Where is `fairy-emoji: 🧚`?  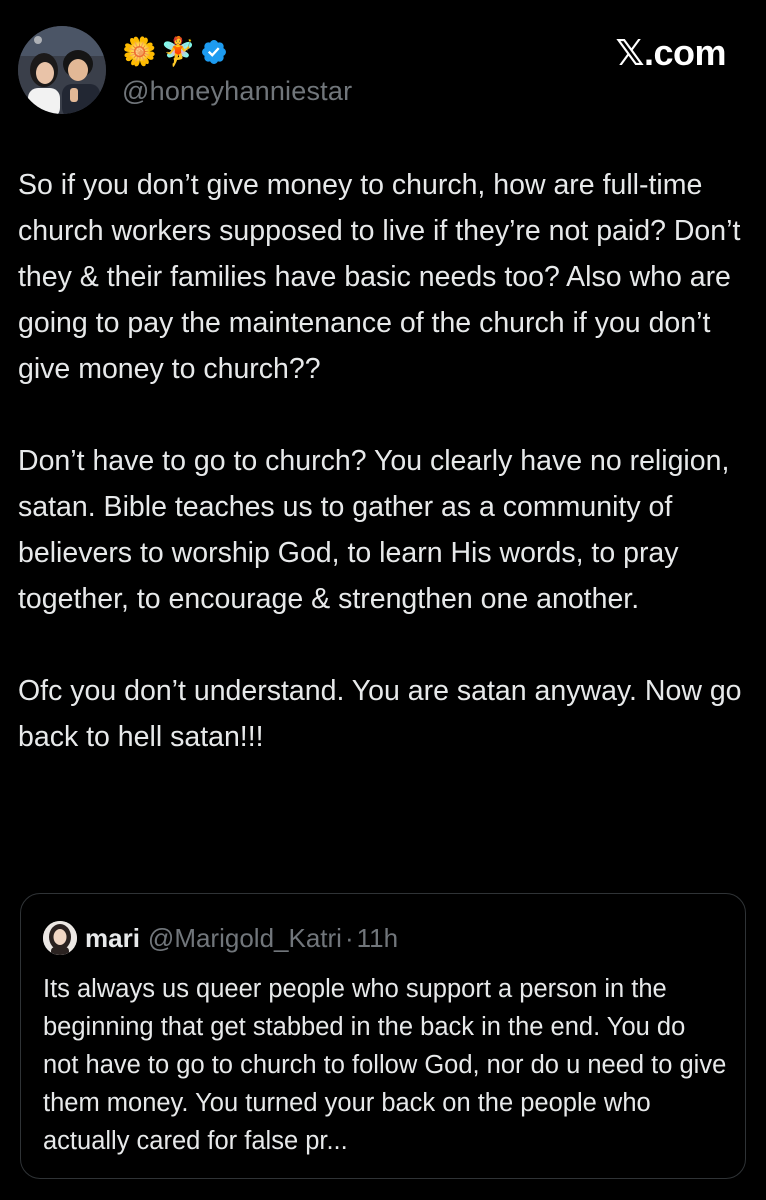 fairy-emoji: 🧚 is located at coordinates (178, 51).